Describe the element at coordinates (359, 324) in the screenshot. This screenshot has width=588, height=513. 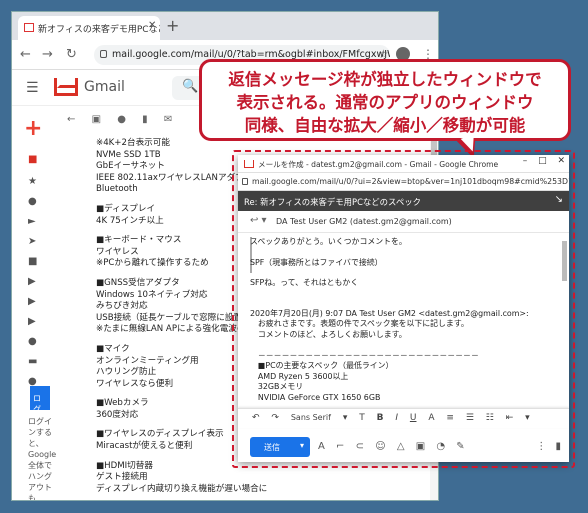
I see `body-line: お疲れさまです。表題の件でスペック案を以下に記します。` at that location.